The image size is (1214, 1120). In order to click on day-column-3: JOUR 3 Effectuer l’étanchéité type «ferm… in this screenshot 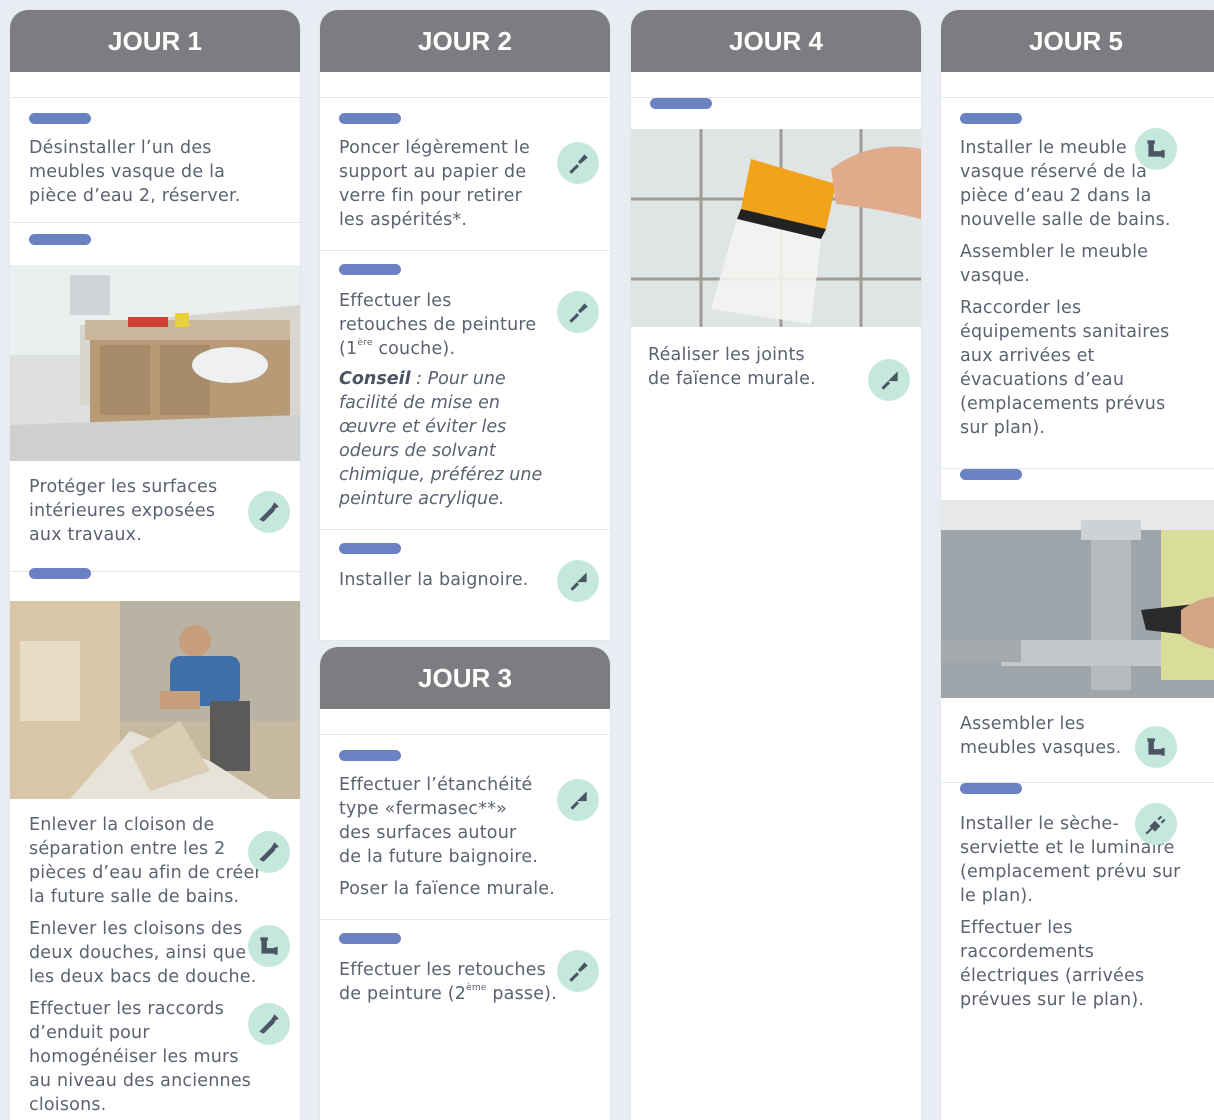, I will do `click(465, 883)`.